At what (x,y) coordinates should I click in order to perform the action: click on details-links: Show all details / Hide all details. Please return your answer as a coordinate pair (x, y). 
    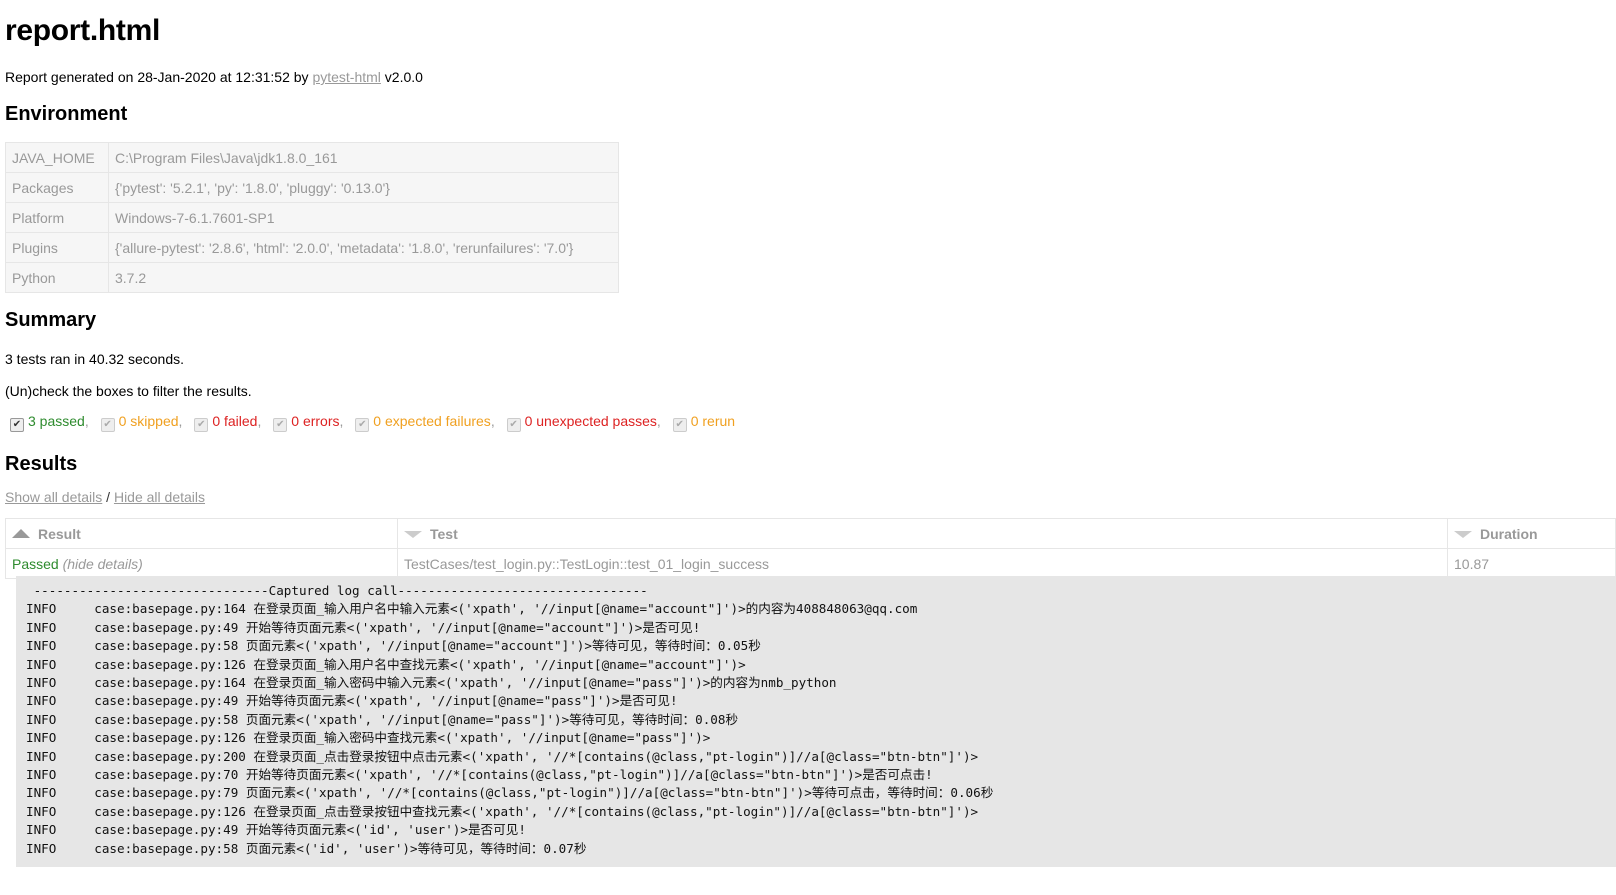
    Looking at the image, I should click on (105, 497).